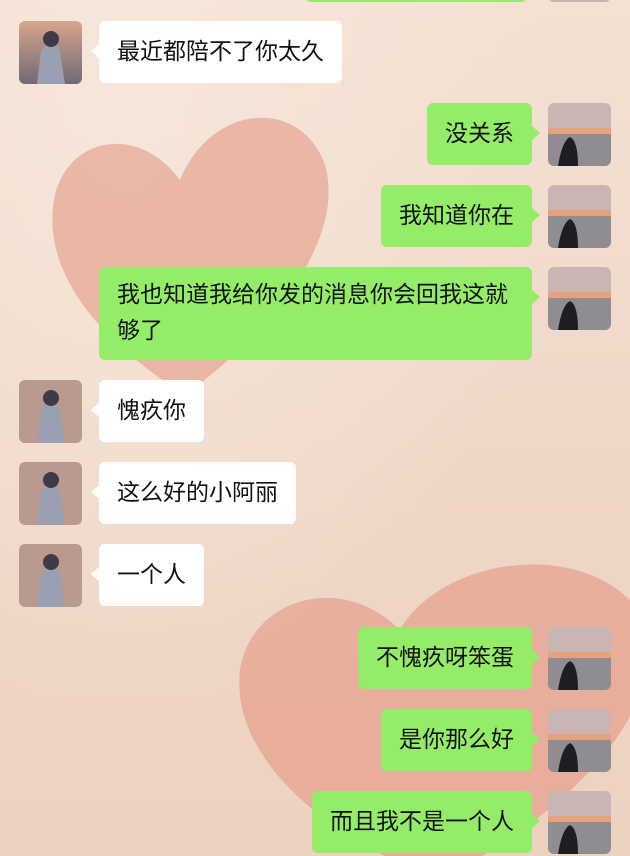 The height and width of the screenshot is (856, 630). I want to click on message-bubble: 我知道你在, so click(460, 216).